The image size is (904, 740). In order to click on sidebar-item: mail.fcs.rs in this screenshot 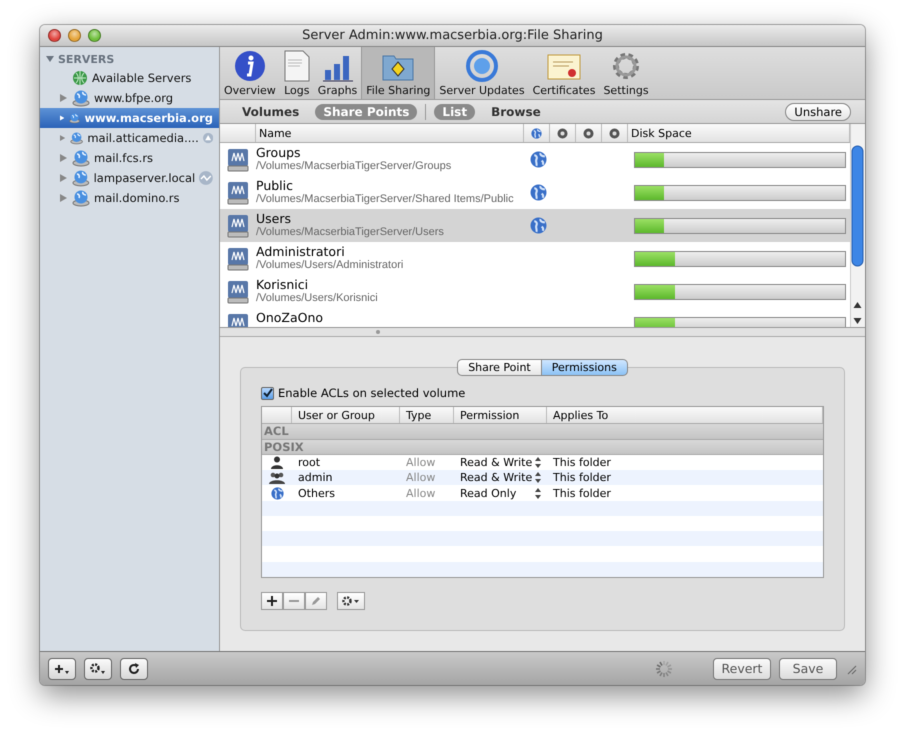, I will do `click(129, 158)`.